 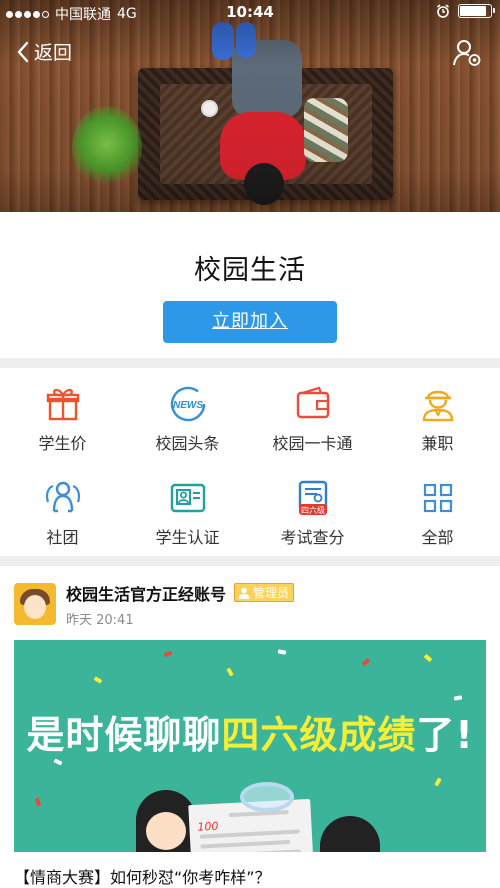 What do you see at coordinates (208, 826) in the screenshot?
I see `paper-score: 100` at bounding box center [208, 826].